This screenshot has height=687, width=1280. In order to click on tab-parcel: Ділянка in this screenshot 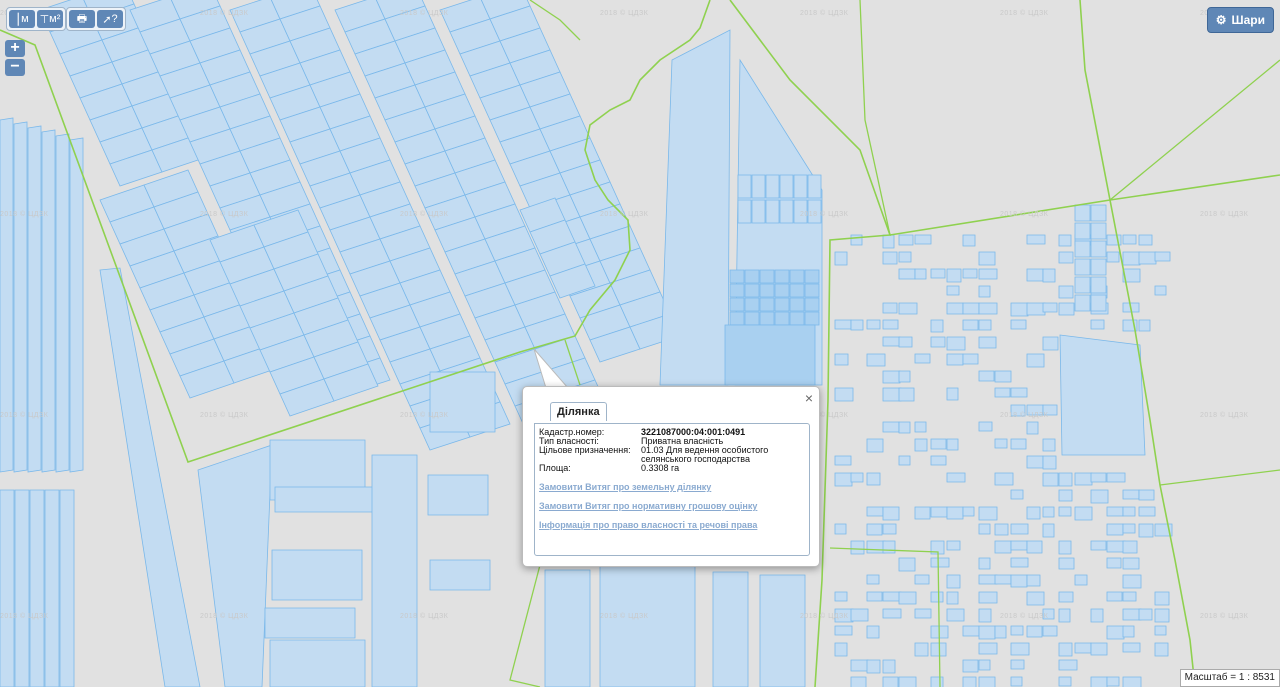, I will do `click(578, 411)`.